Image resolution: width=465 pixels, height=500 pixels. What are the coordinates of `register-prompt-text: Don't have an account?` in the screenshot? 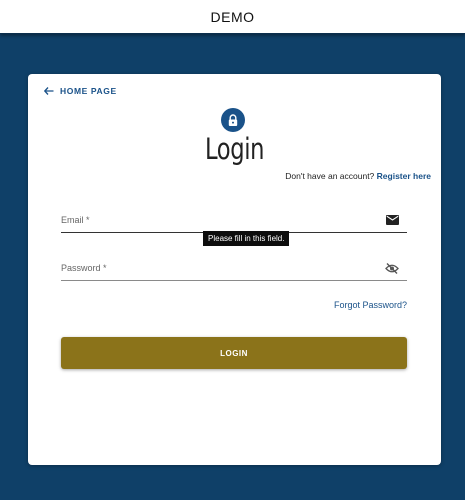 It's located at (330, 176).